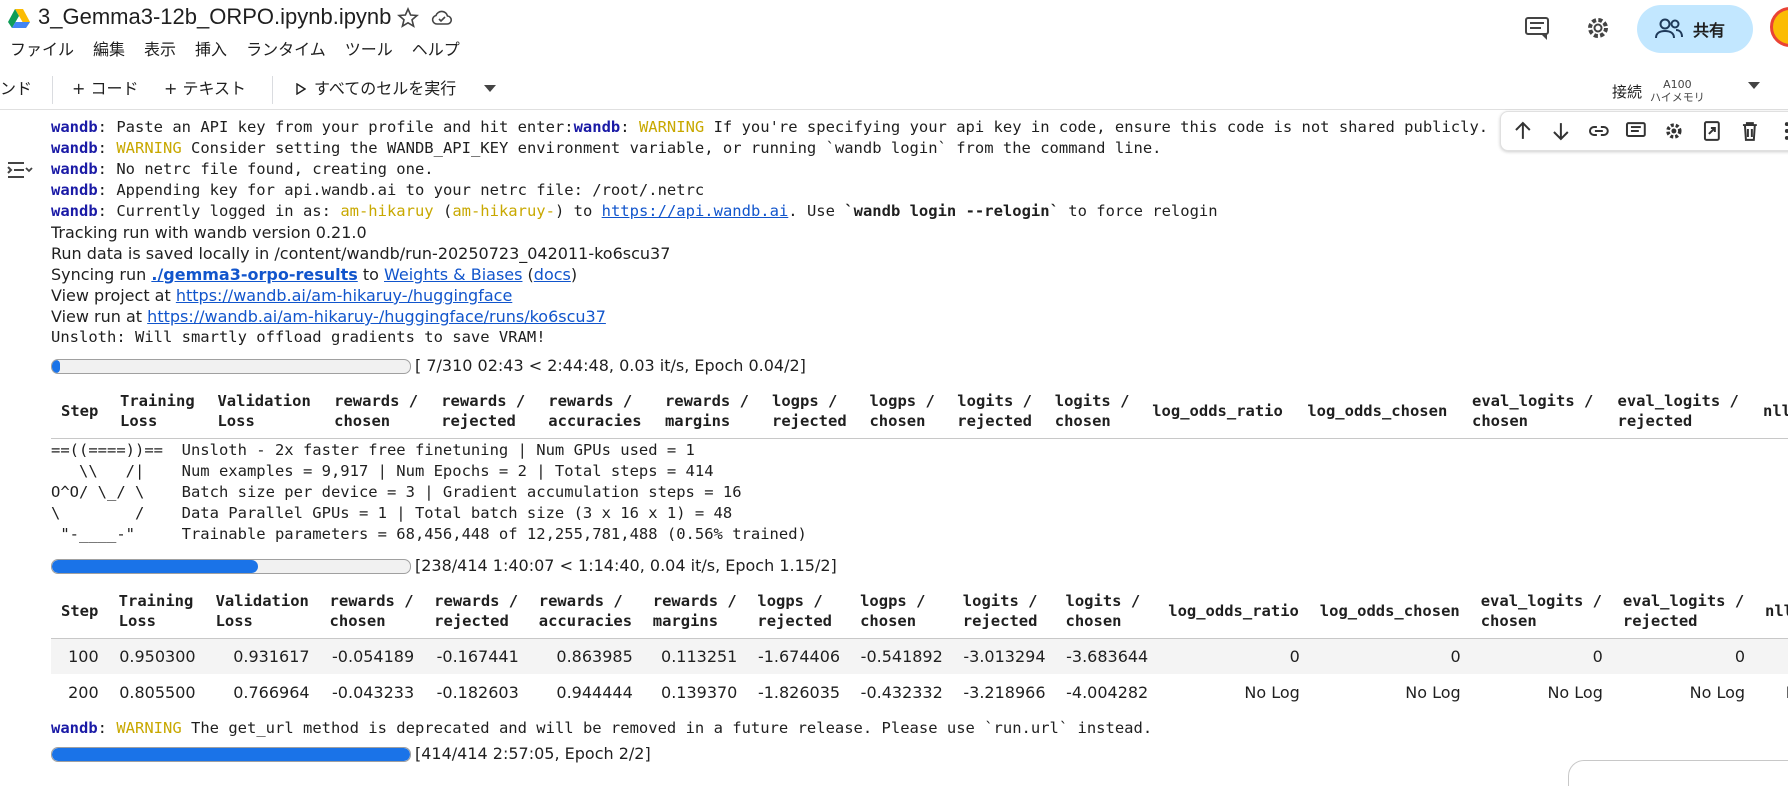  What do you see at coordinates (1598, 28) in the screenshot?
I see `gear-icon` at bounding box center [1598, 28].